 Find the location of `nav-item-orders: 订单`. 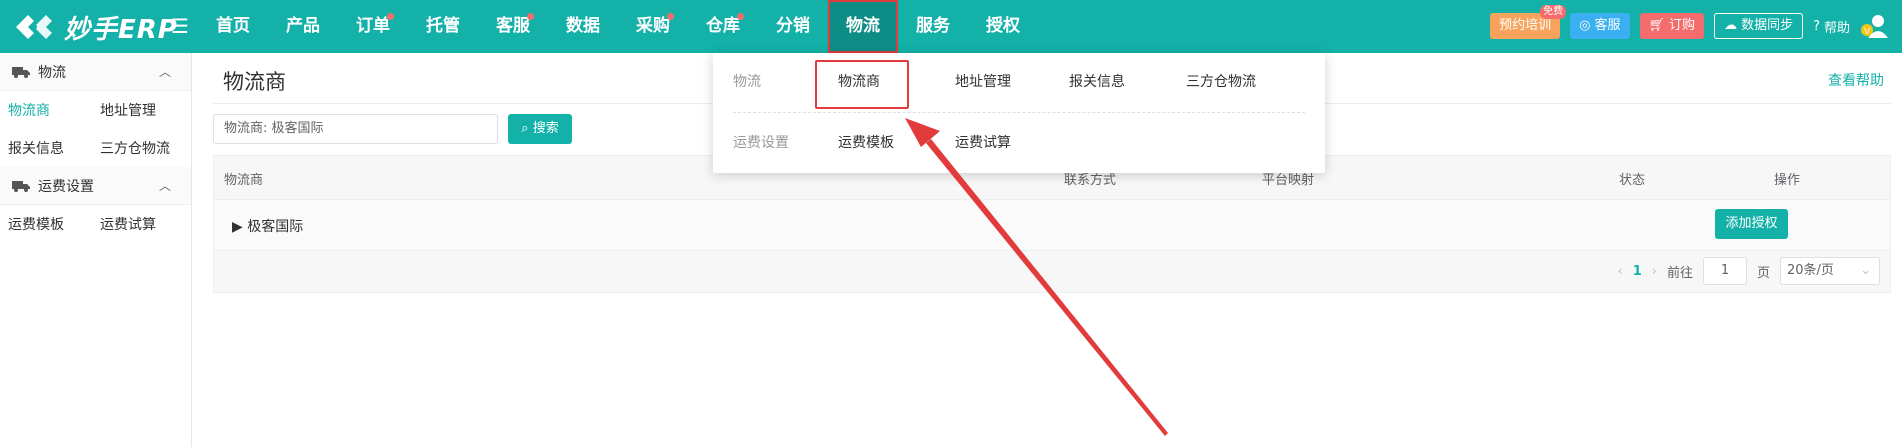

nav-item-orders: 订单 is located at coordinates (373, 26).